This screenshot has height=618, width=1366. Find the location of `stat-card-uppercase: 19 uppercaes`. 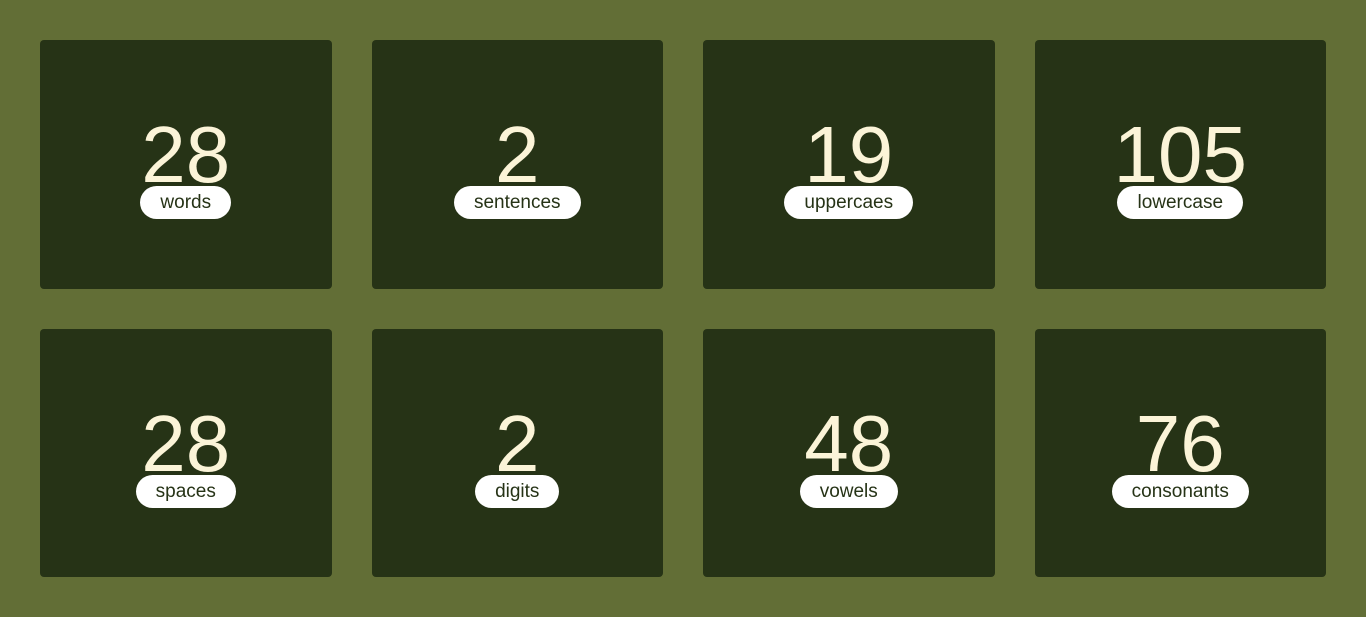

stat-card-uppercase: 19 uppercaes is located at coordinates (849, 164).